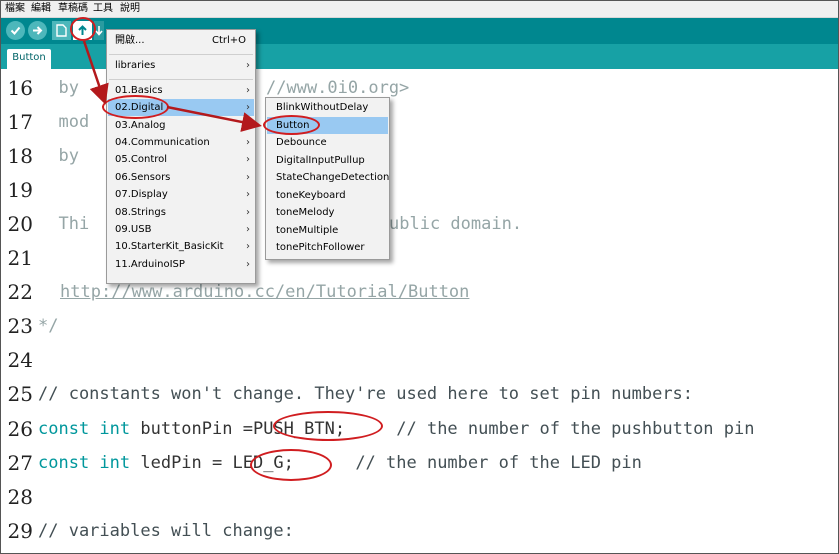 The height and width of the screenshot is (554, 839). What do you see at coordinates (320, 160) in the screenshot?
I see `submenu-item-digitalinputpullup: DigitalInputPullup` at bounding box center [320, 160].